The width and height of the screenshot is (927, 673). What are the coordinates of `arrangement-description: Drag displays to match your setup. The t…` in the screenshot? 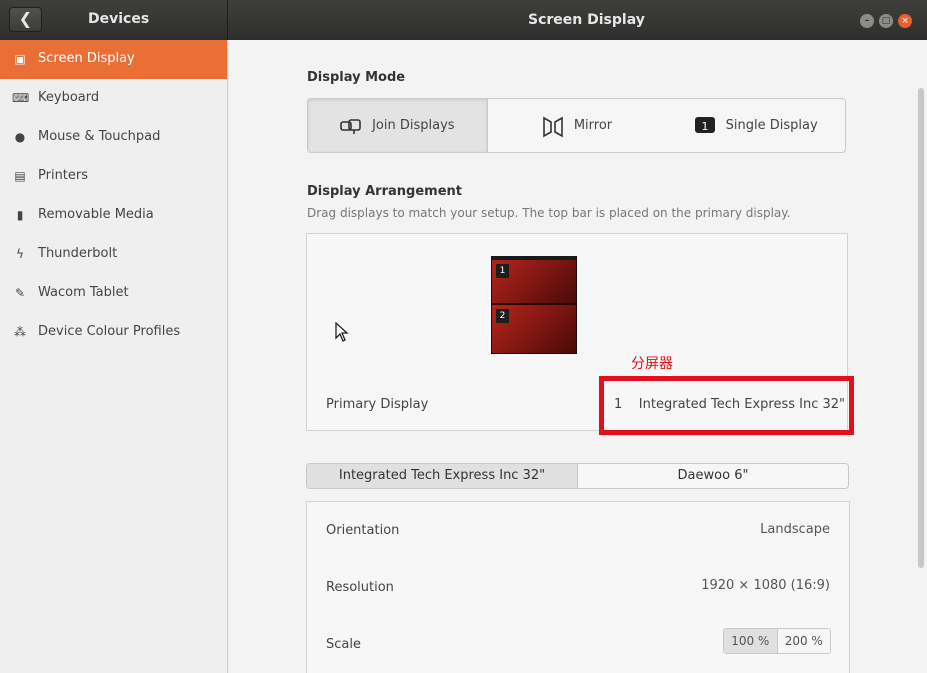 It's located at (549, 213).